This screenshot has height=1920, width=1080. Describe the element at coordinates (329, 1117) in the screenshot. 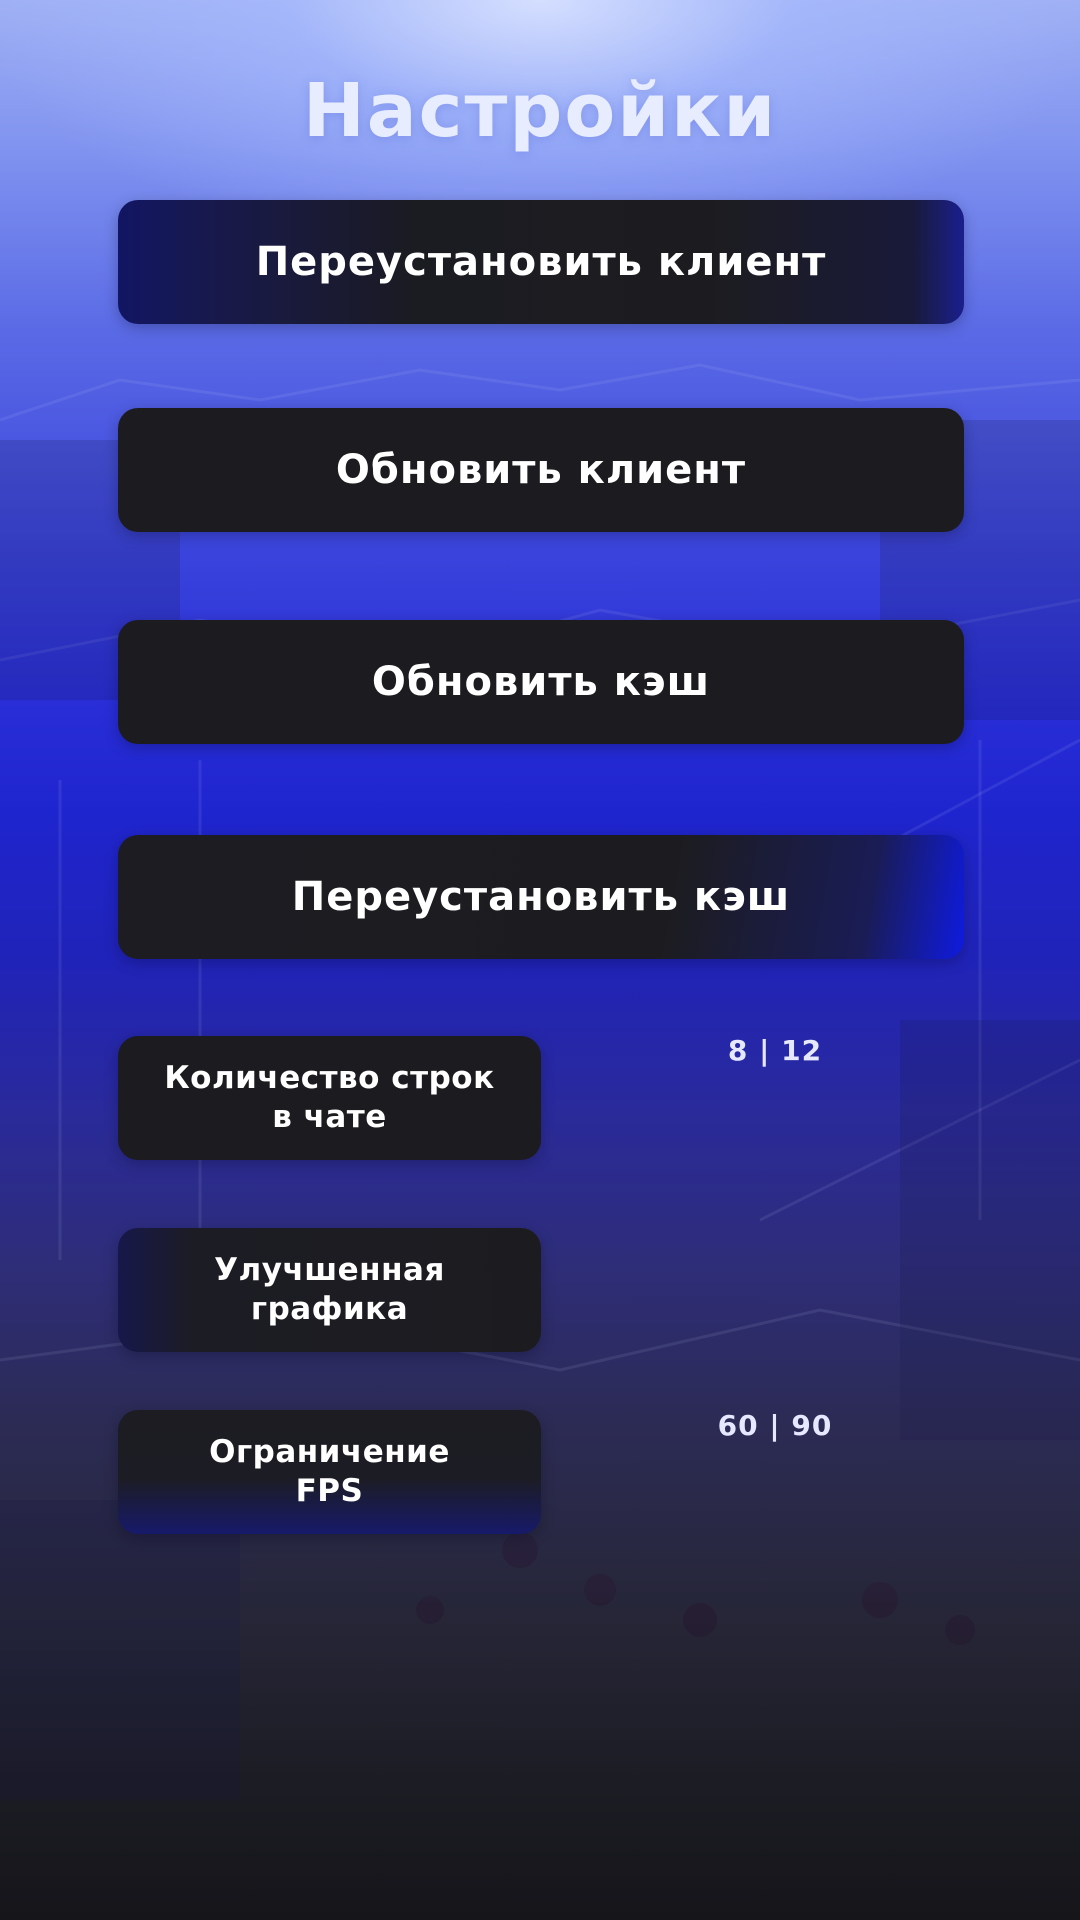

I see `chat-lines-label-line2: в чате` at that location.